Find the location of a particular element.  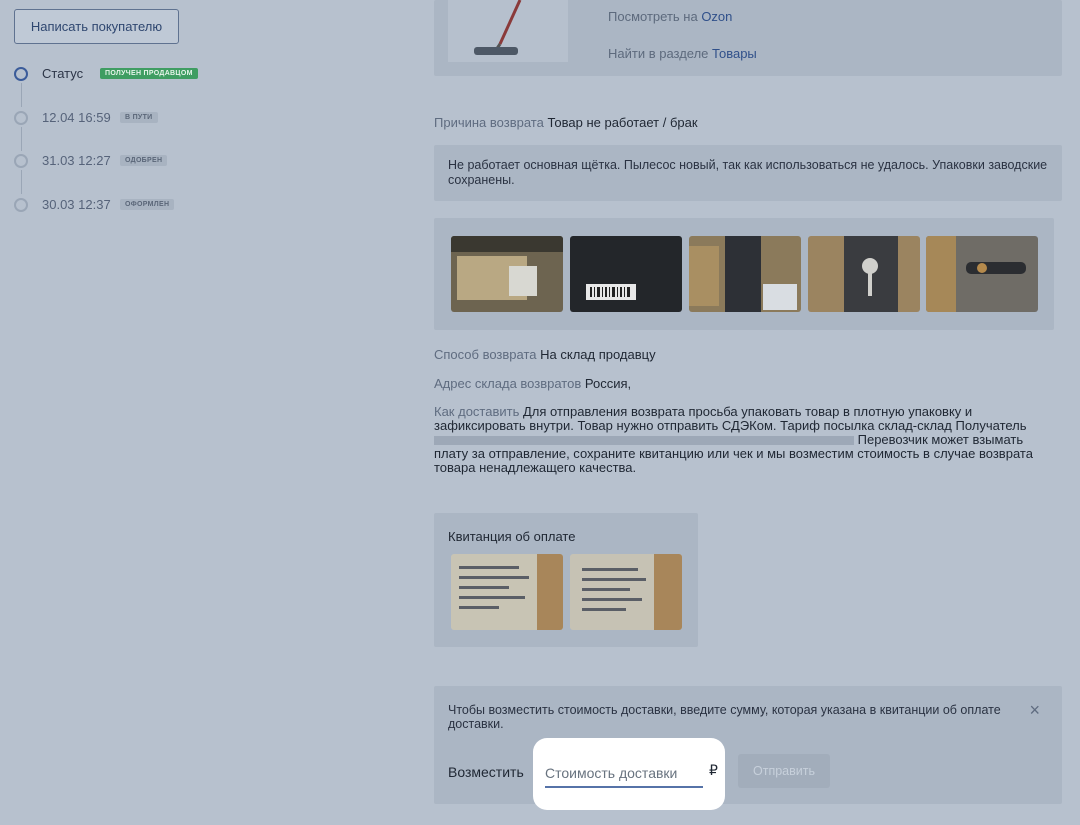

delivery-cost-field: ₽ is located at coordinates (629, 774).